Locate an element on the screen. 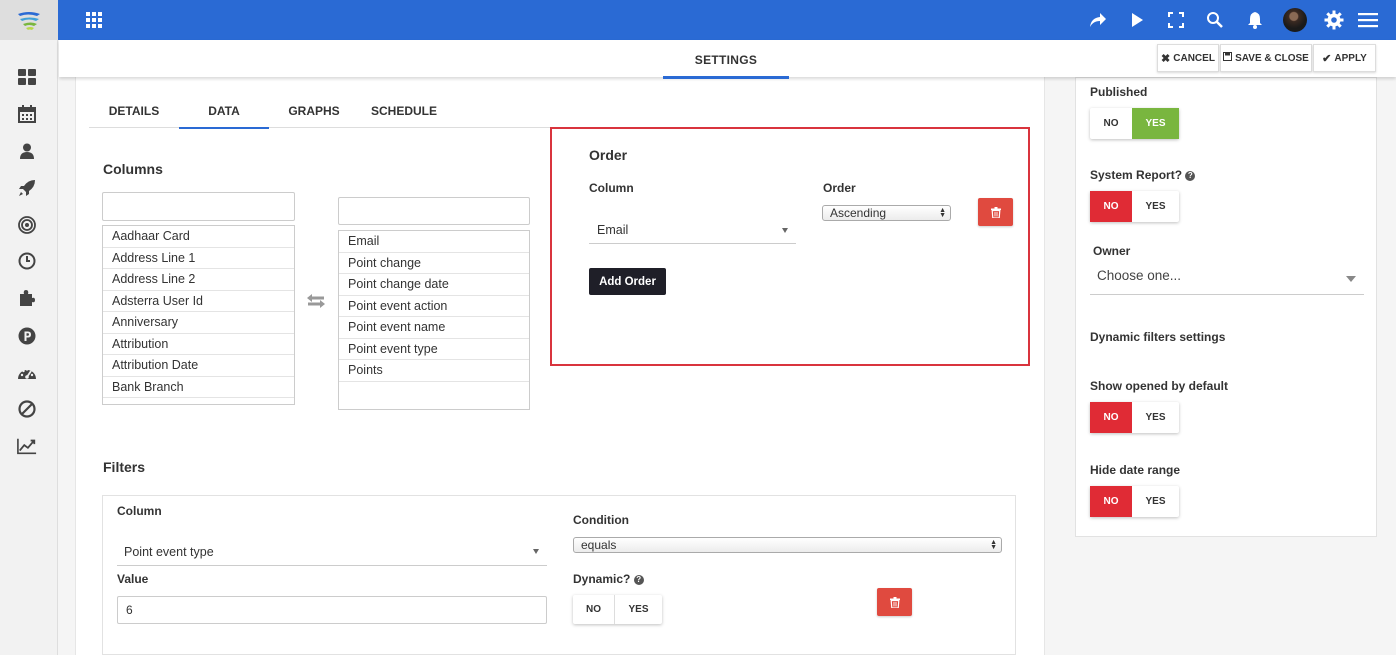  tab-settings: SETTINGS is located at coordinates (726, 59).